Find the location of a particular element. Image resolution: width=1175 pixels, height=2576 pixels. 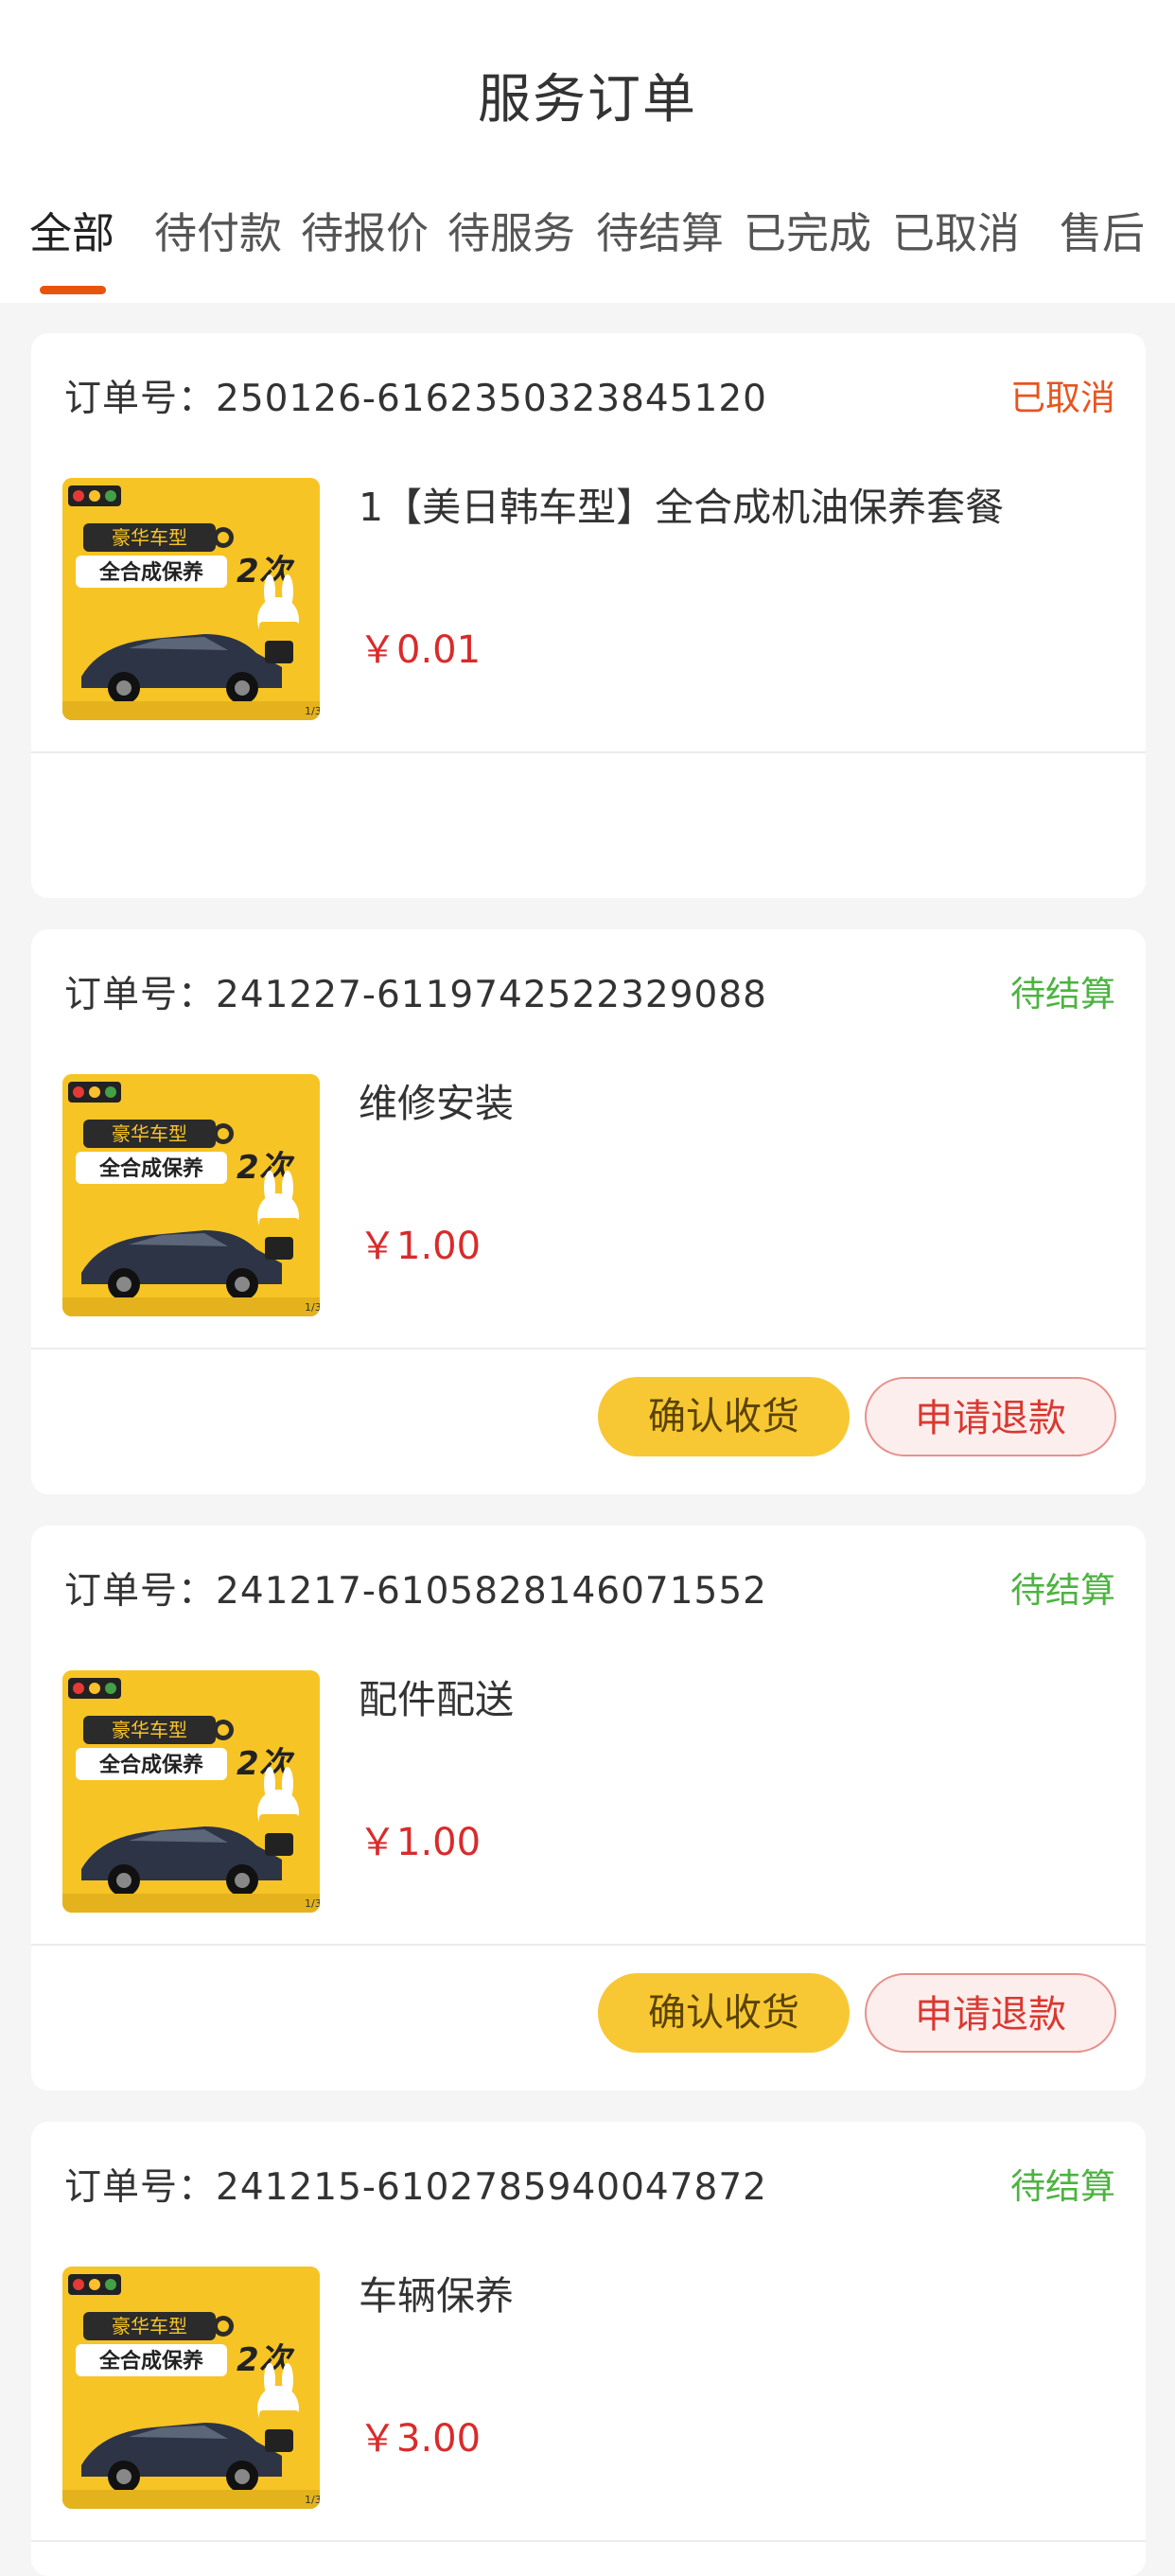

order-status-tabs: 全部 待付款 待报价 待服务 待结算 已完成 已取消 售后 is located at coordinates (587, 246).